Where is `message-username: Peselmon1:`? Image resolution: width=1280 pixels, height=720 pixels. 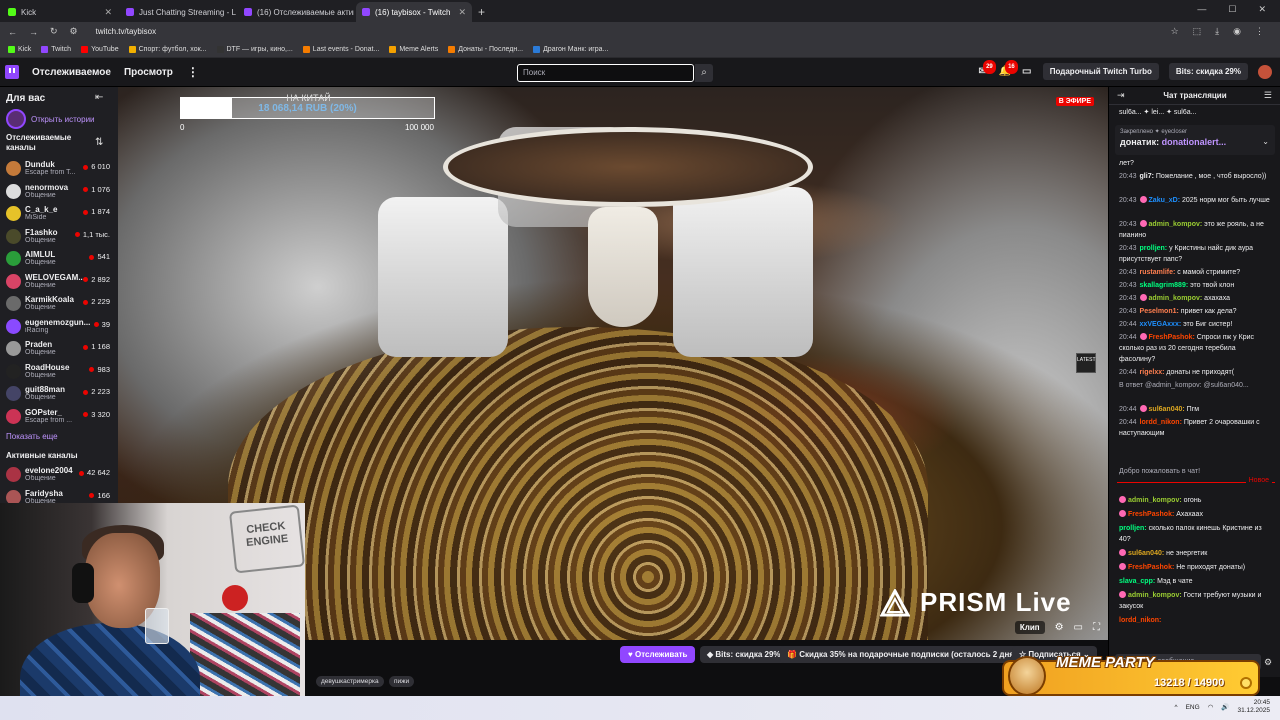
message-username: Peselmon1: is located at coordinates (1159, 311).